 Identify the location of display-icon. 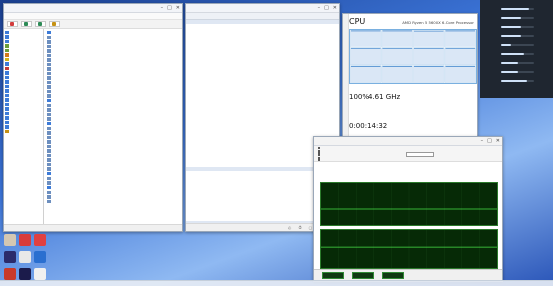
(7, 86).